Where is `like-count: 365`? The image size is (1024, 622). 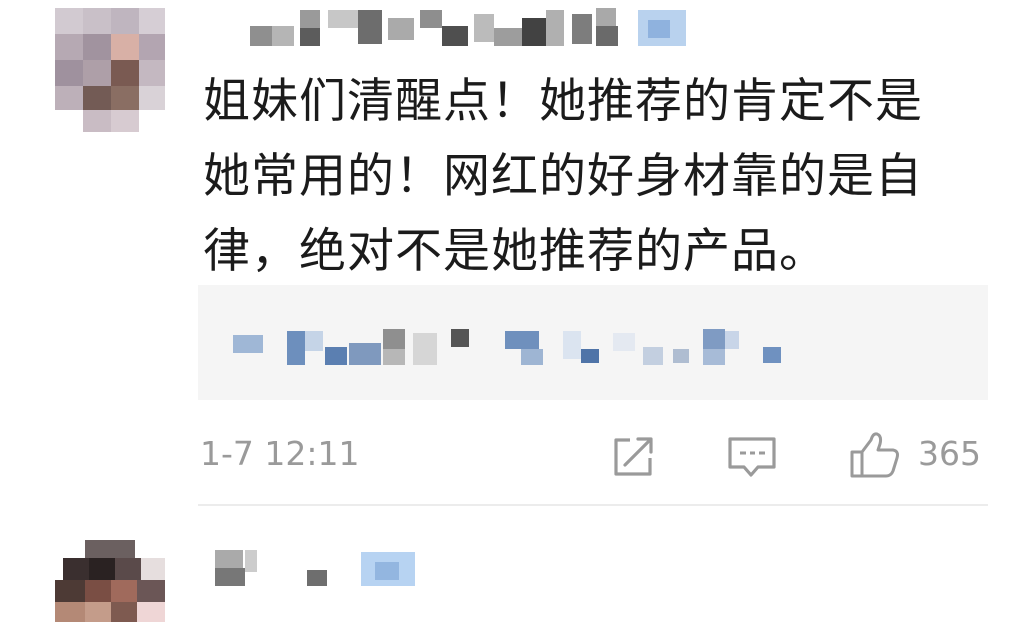 like-count: 365 is located at coordinates (949, 453).